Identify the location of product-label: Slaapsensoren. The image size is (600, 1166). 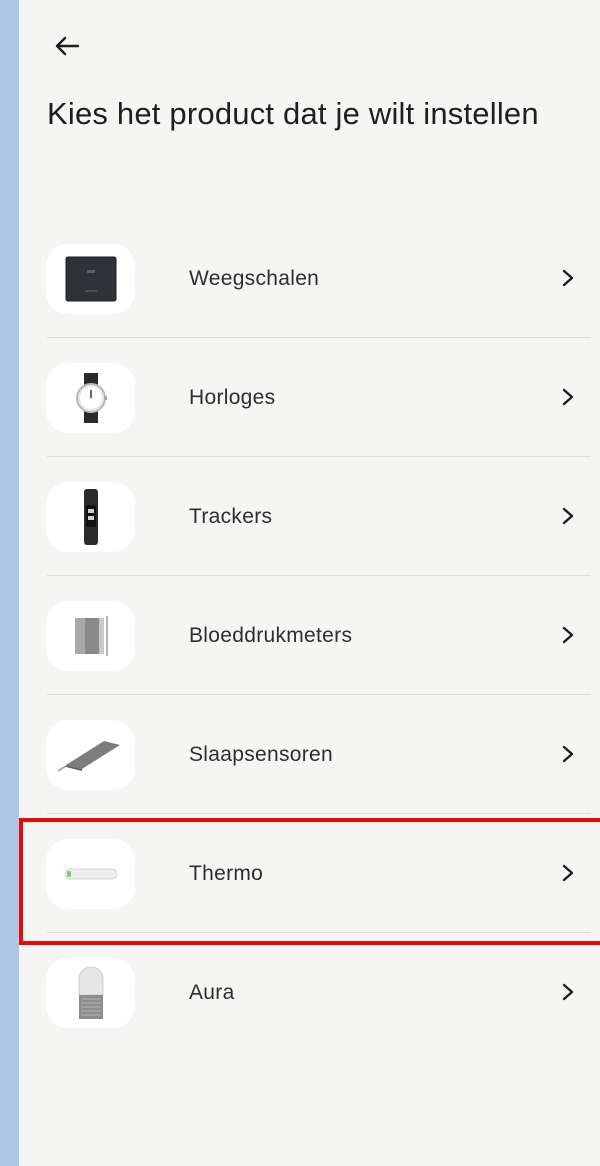
(261, 754).